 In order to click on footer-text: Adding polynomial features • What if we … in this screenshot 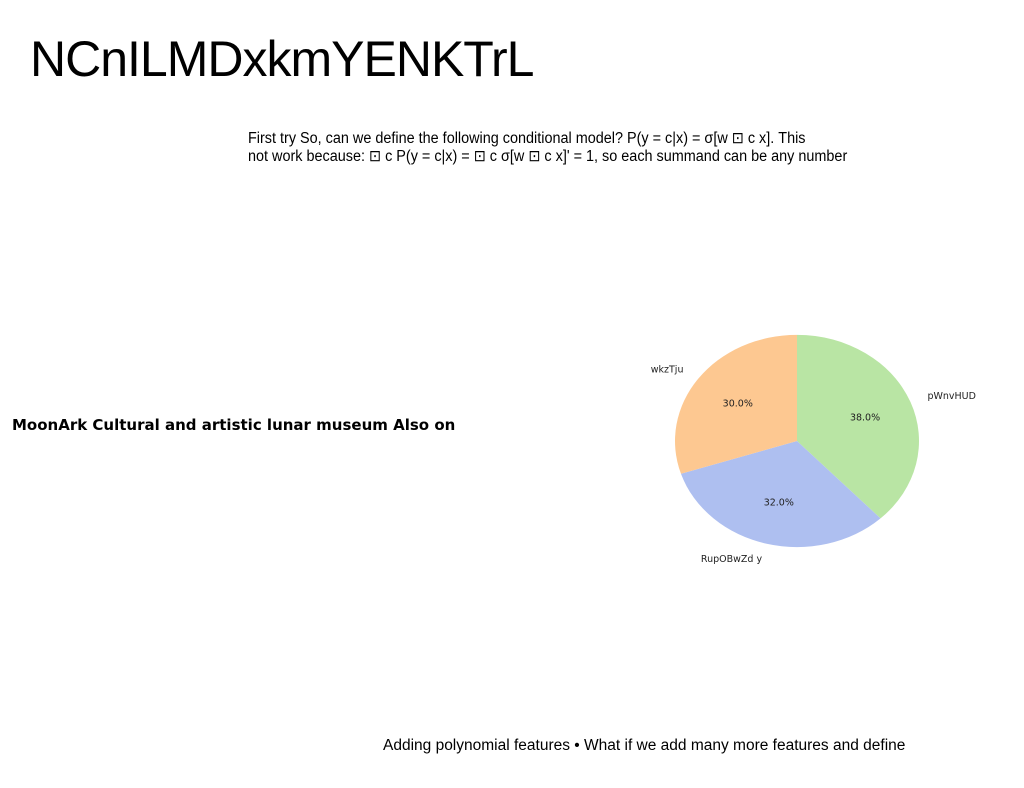, I will do `click(644, 745)`.